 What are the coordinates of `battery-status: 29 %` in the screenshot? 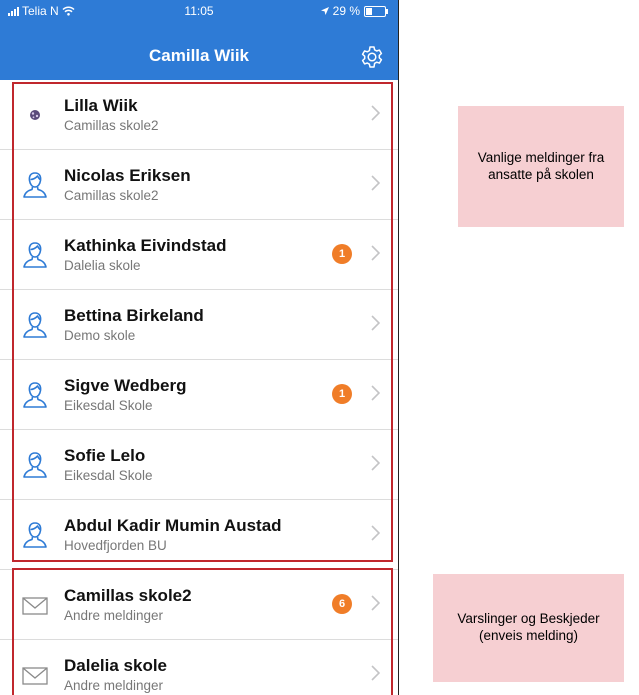 It's located at (354, 11).